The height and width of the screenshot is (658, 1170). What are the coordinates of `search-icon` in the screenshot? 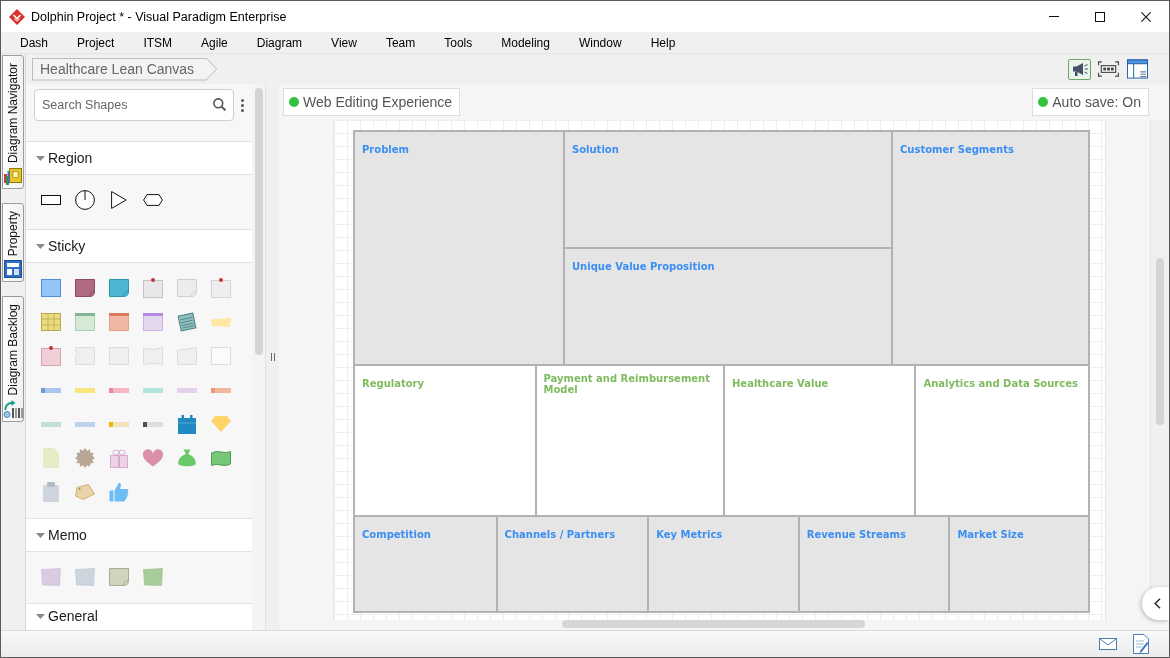 It's located at (219, 104).